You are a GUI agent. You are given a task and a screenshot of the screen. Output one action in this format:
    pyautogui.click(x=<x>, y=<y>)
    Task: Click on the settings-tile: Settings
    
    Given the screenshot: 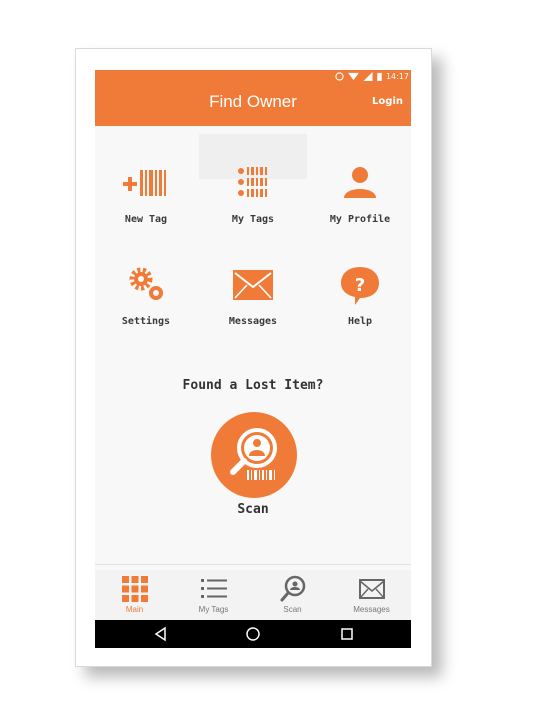 What is the action you would take?
    pyautogui.click(x=146, y=304)
    